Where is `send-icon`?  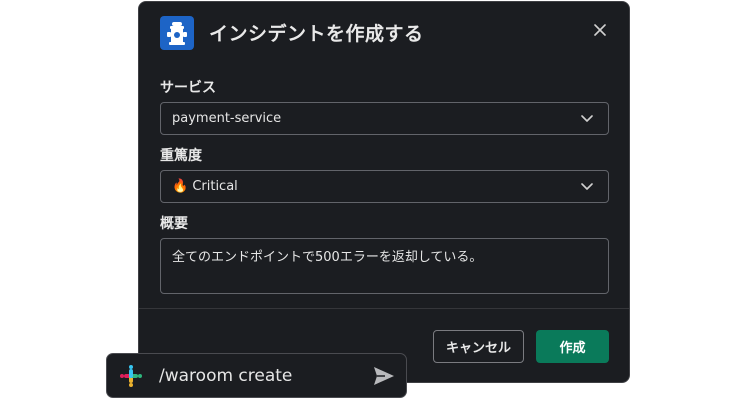 send-icon is located at coordinates (384, 376).